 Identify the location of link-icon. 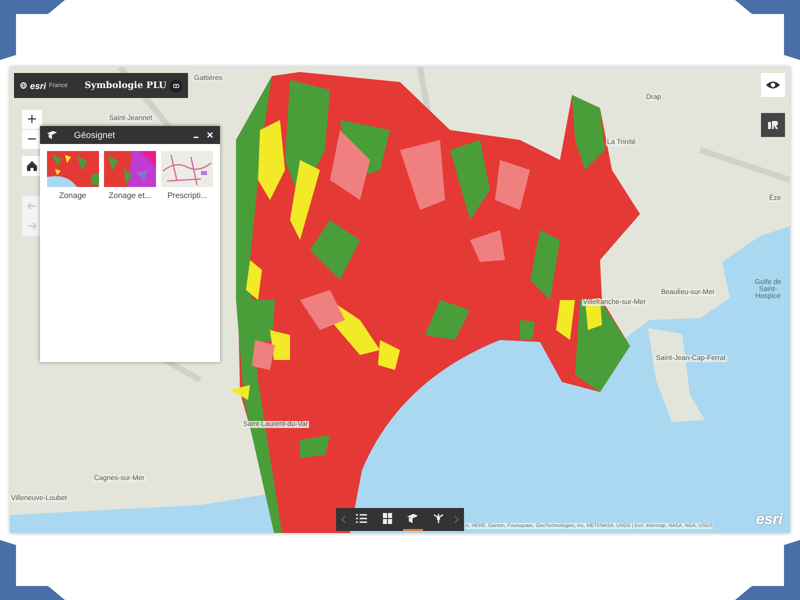
(176, 86).